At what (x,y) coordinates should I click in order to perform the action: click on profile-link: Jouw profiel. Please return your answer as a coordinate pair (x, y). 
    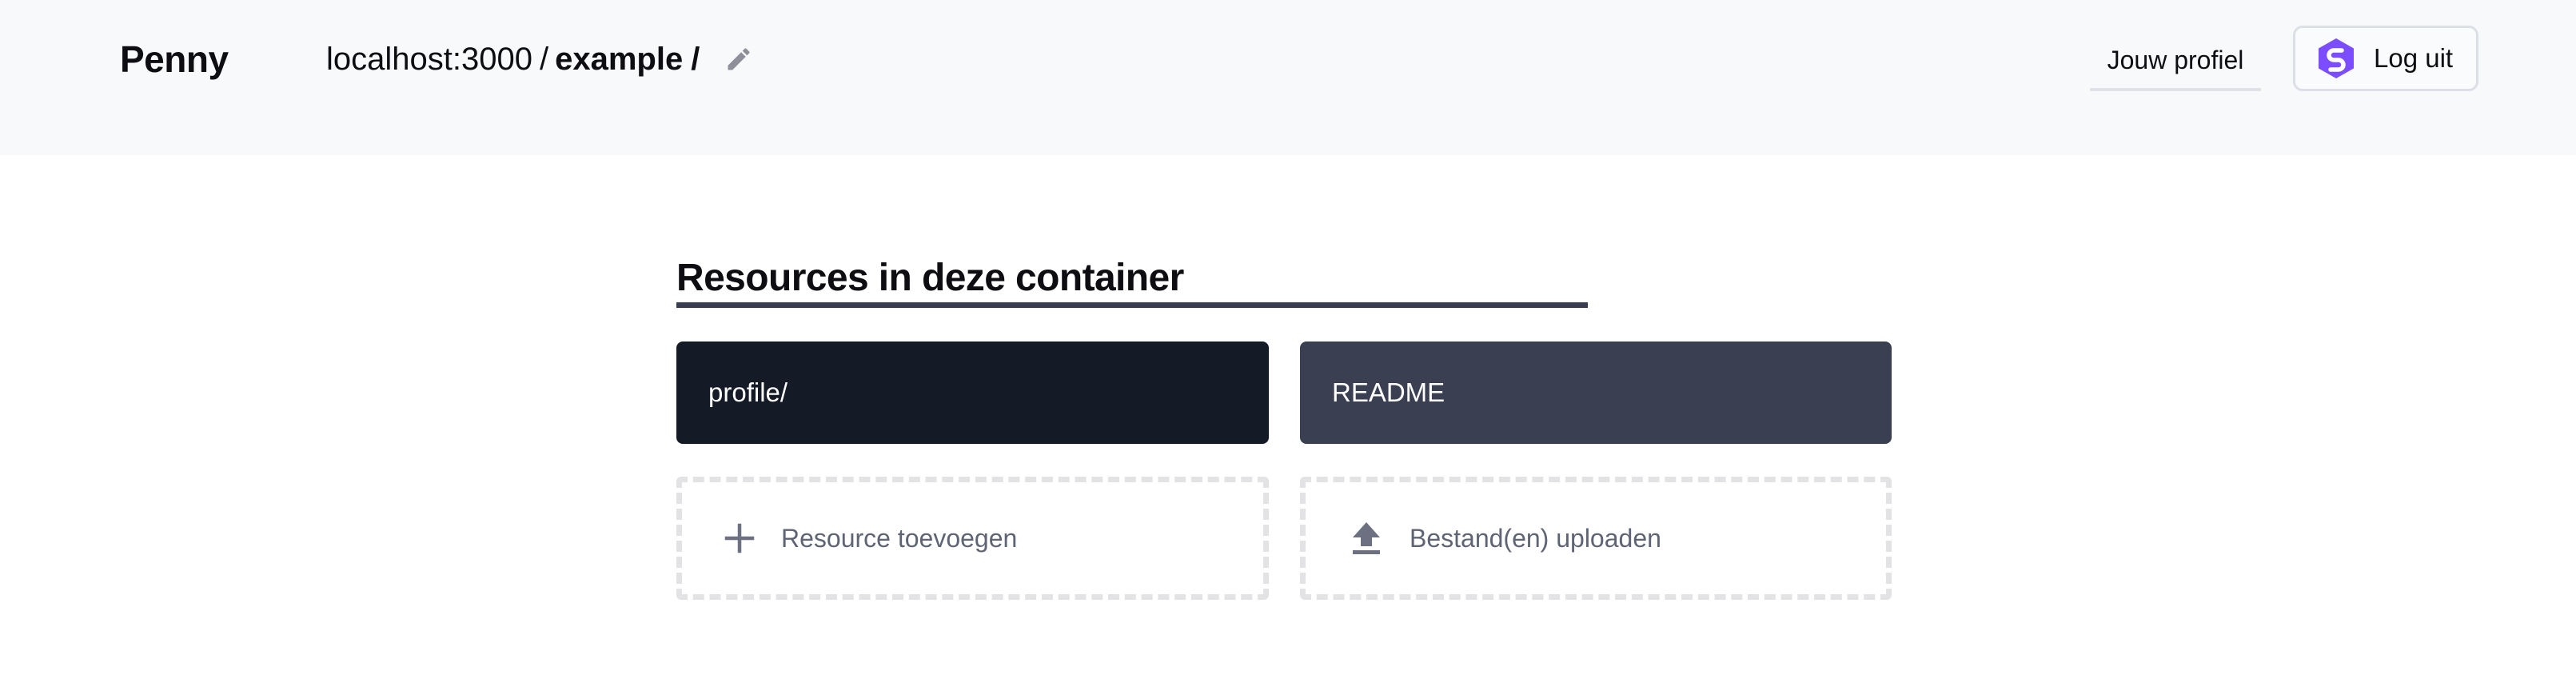
    Looking at the image, I should click on (2175, 62).